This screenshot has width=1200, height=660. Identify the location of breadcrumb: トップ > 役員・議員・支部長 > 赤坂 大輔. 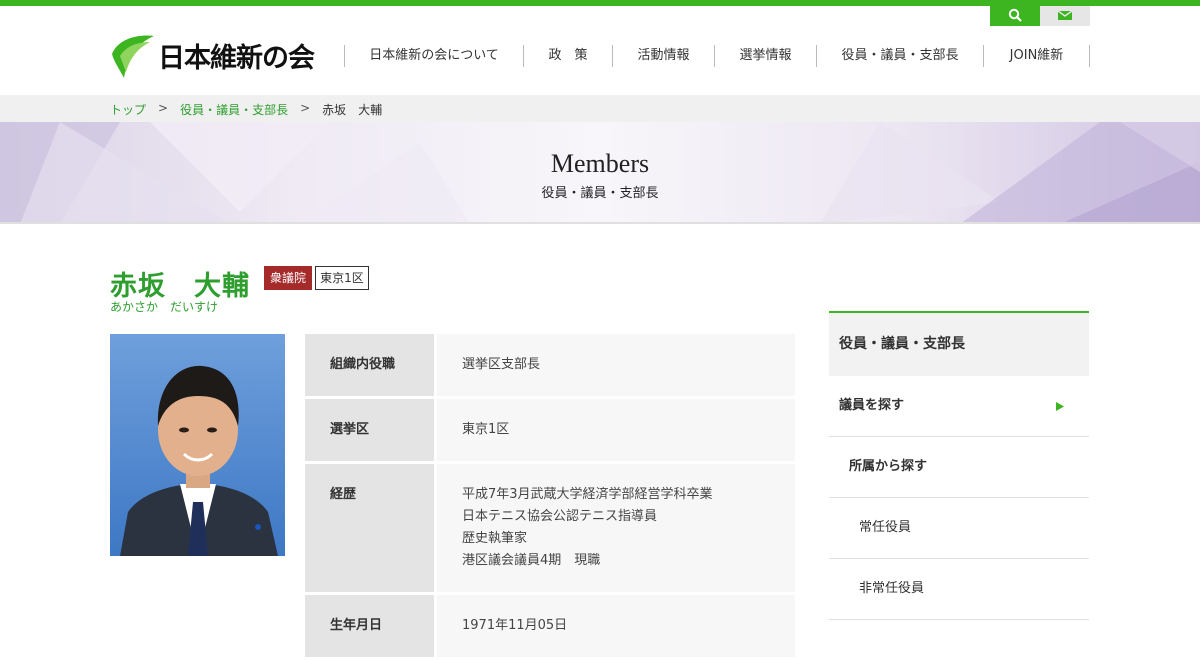
(246, 109).